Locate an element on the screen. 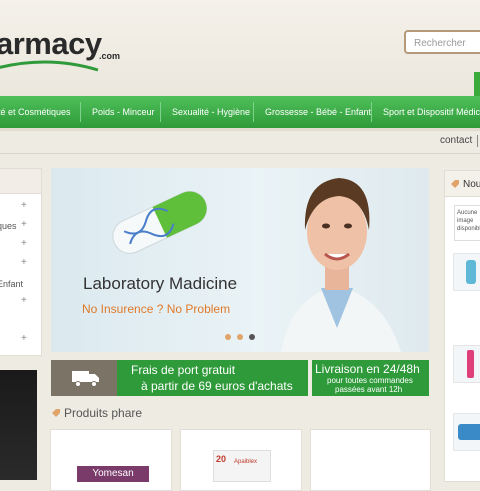  search-placeholder: Rechercher is located at coordinates (440, 43).